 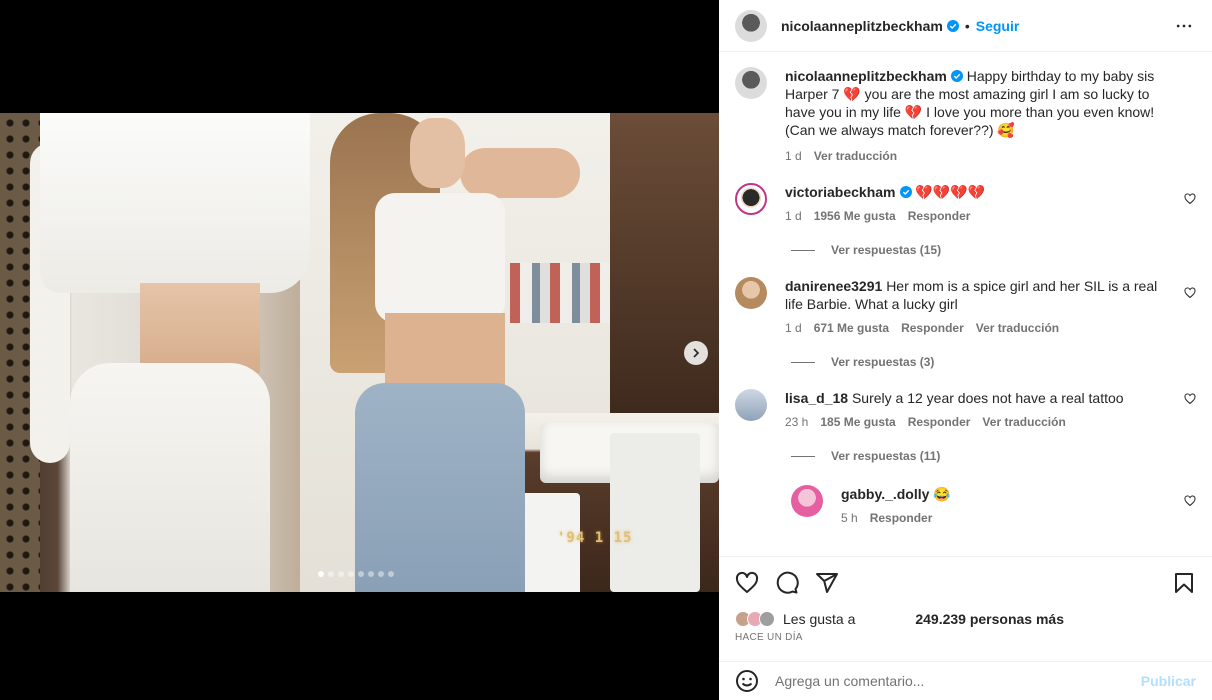 I want to click on likes-label: Les gusta a, so click(x=819, y=619).